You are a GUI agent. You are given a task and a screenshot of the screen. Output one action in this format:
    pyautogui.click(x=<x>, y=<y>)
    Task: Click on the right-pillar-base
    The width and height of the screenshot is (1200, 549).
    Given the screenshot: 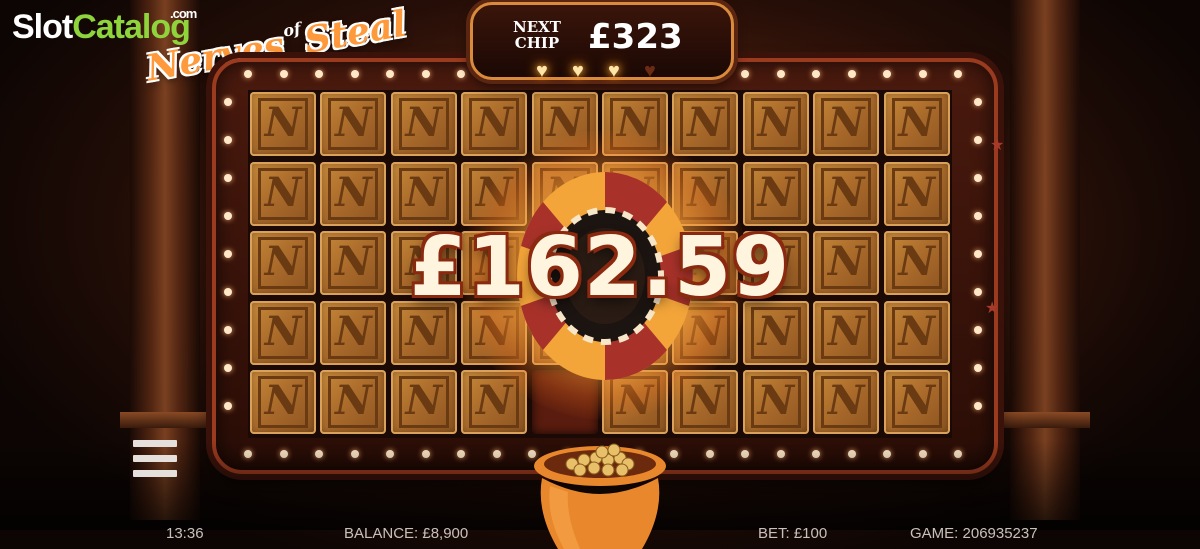 What is the action you would take?
    pyautogui.click(x=1045, y=420)
    